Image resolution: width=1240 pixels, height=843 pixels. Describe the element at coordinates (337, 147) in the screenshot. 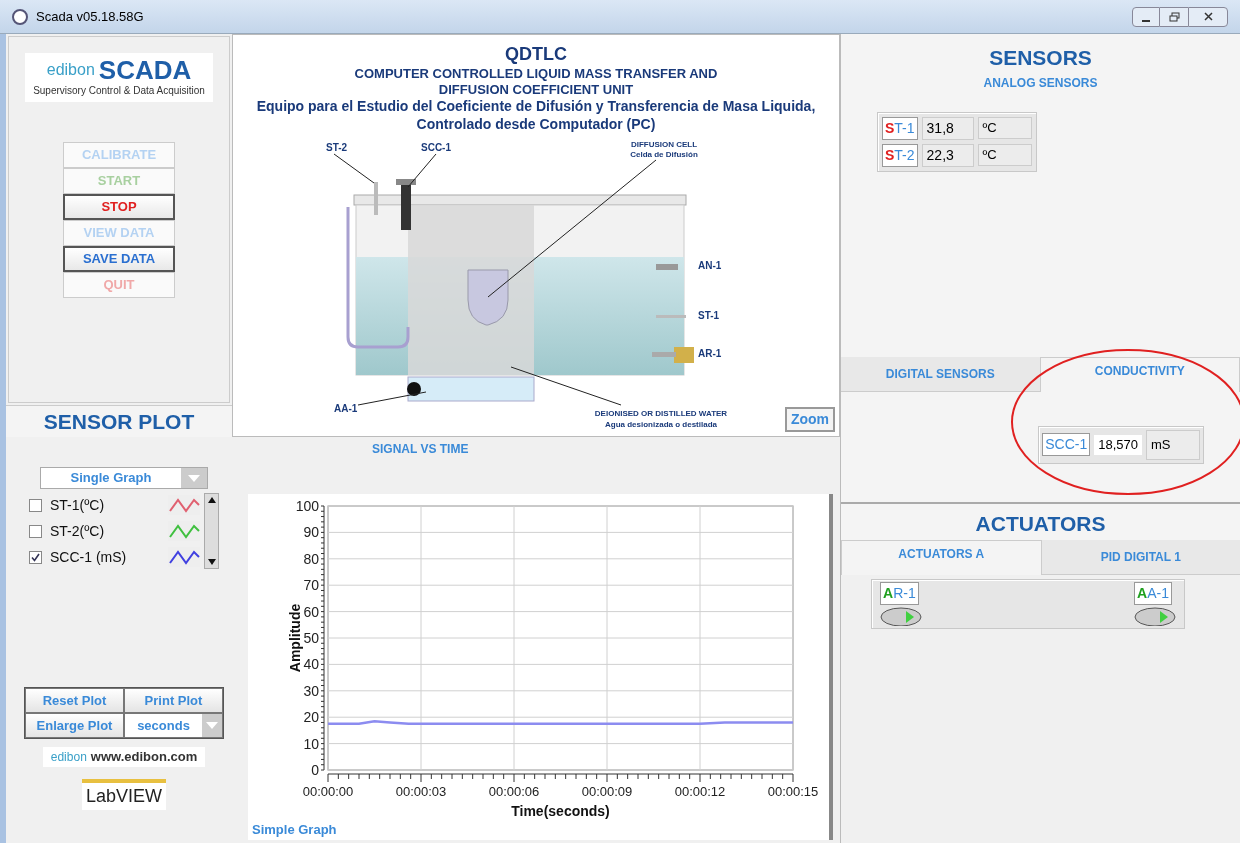

I see `sensor-label: ST-2` at that location.